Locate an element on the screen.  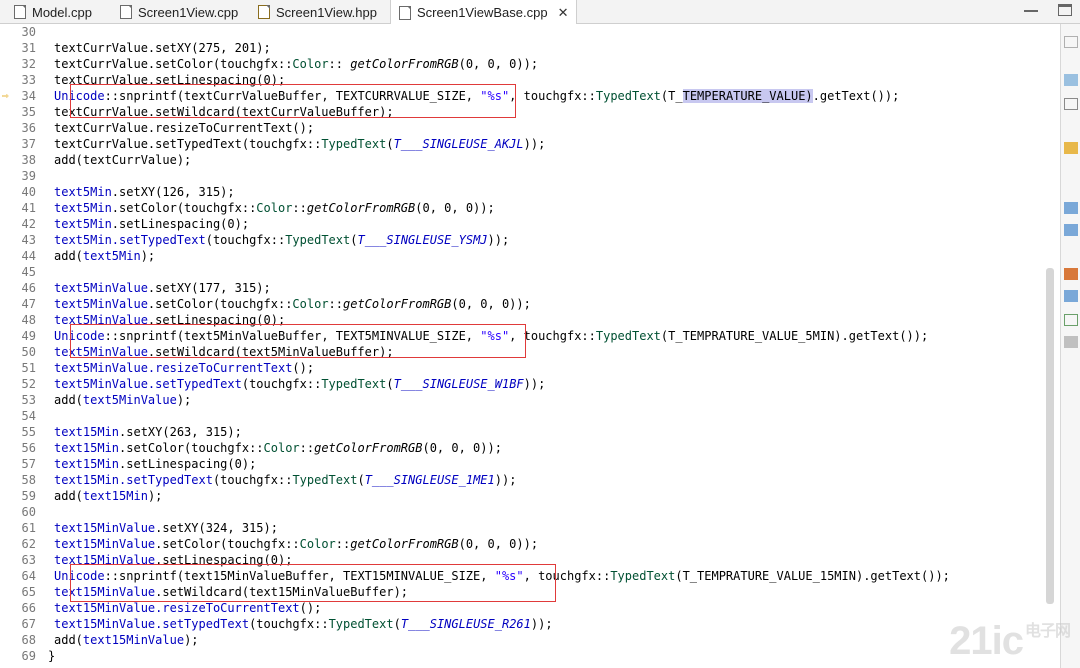
line-number: 57 is located at coordinates (28, 464).